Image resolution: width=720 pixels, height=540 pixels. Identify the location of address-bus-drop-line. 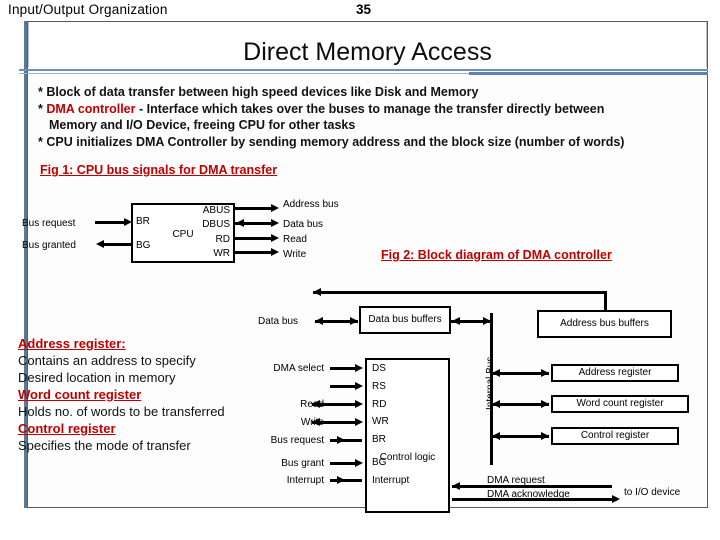
(605, 301).